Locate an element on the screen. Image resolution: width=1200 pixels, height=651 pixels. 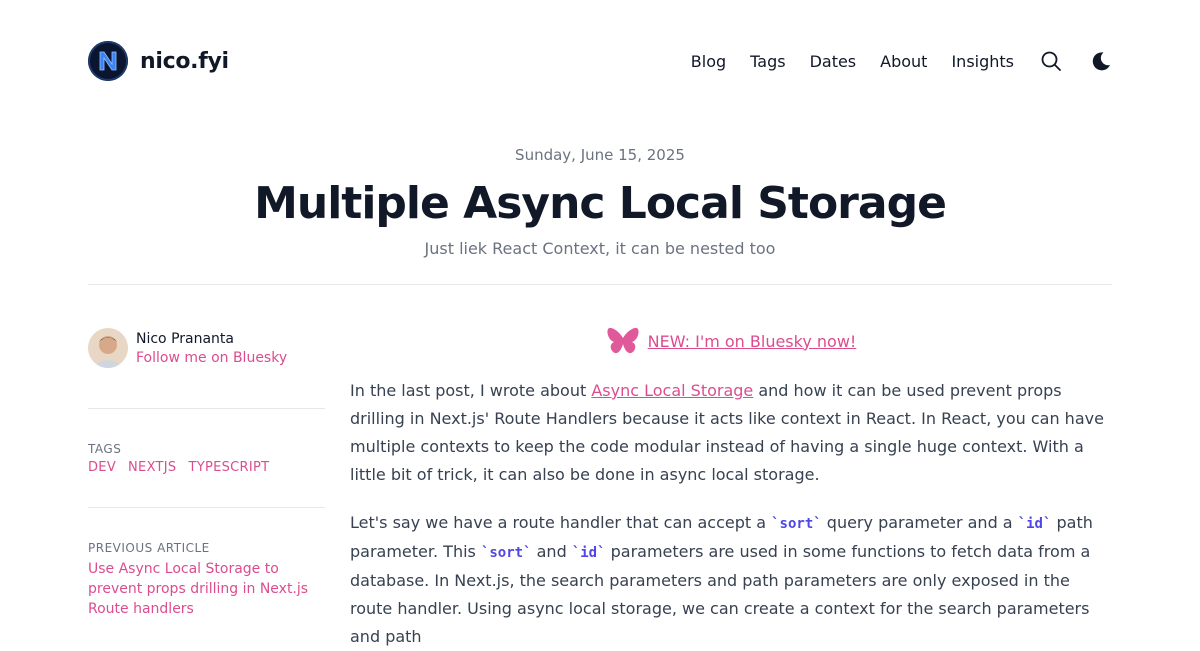
nav-about: About is located at coordinates (903, 61).